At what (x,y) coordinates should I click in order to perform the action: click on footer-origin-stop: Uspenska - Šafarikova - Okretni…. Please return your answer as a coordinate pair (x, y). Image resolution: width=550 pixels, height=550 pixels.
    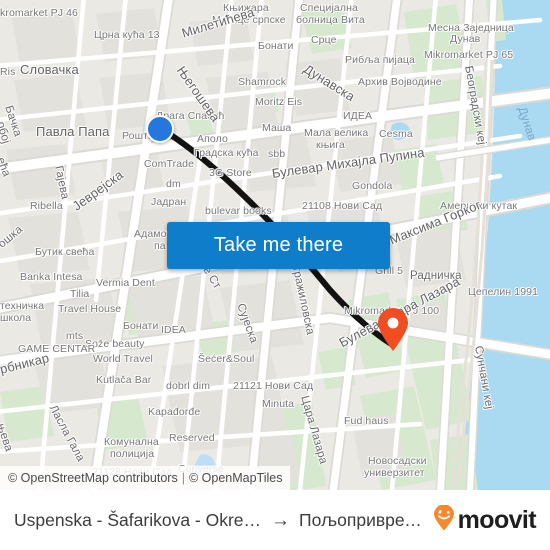
    Looking at the image, I should click on (139, 520).